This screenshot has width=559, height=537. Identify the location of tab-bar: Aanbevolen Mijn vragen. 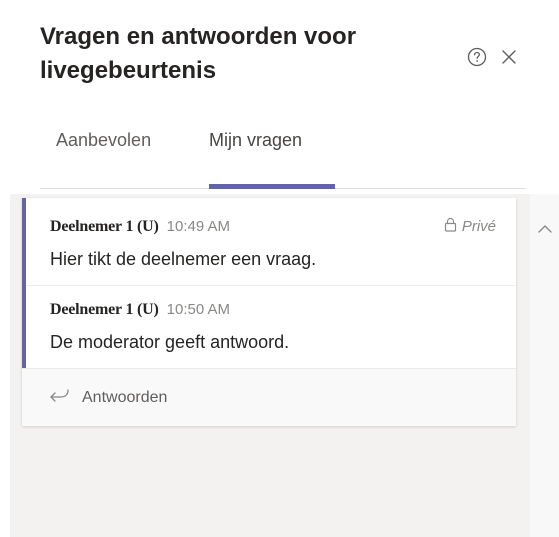
(283, 154).